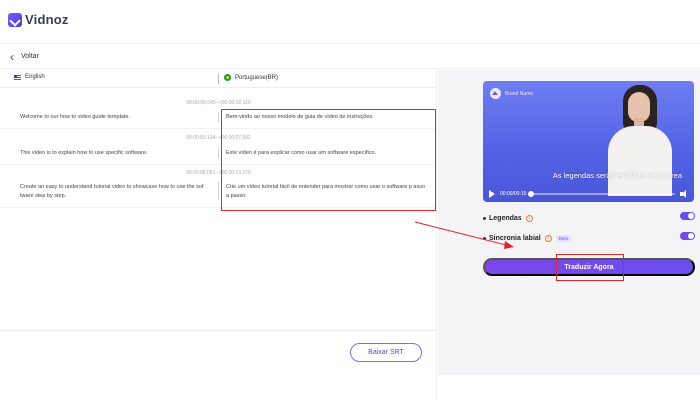  I want to click on target-language: Portuguese(BR), so click(251, 77).